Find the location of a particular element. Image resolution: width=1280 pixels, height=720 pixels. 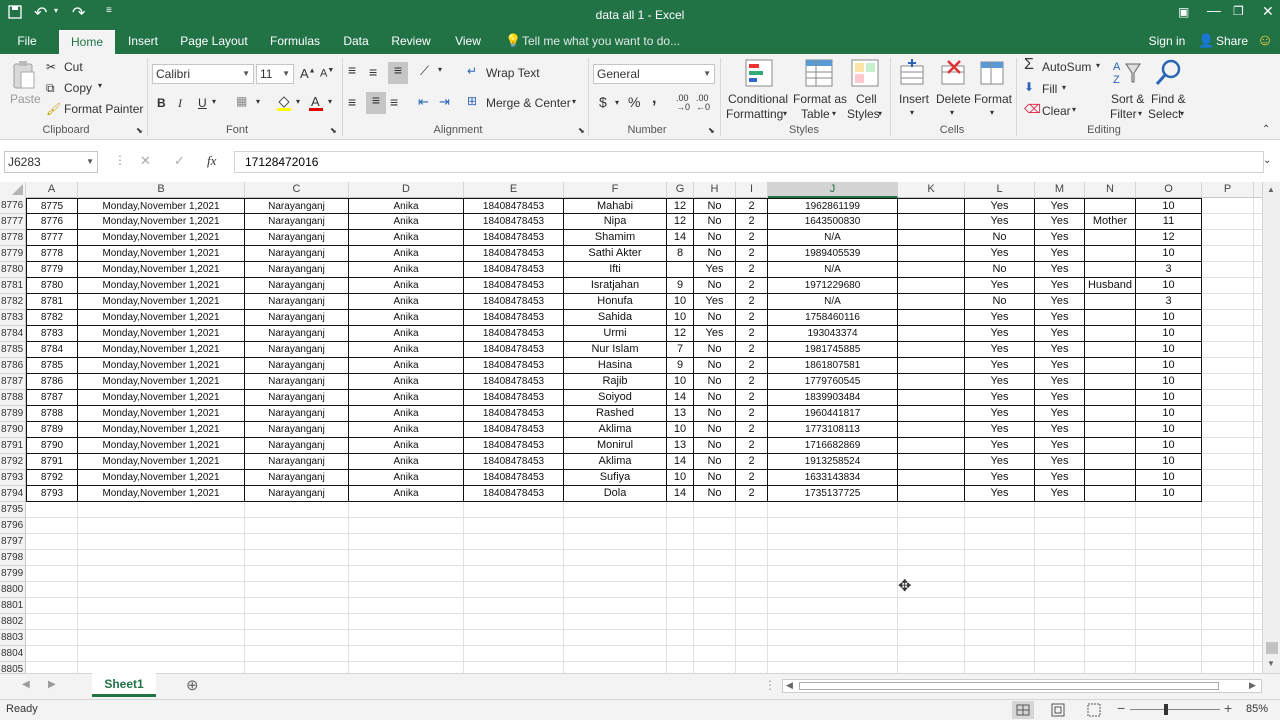

cell-a: 8792 is located at coordinates (52, 478).